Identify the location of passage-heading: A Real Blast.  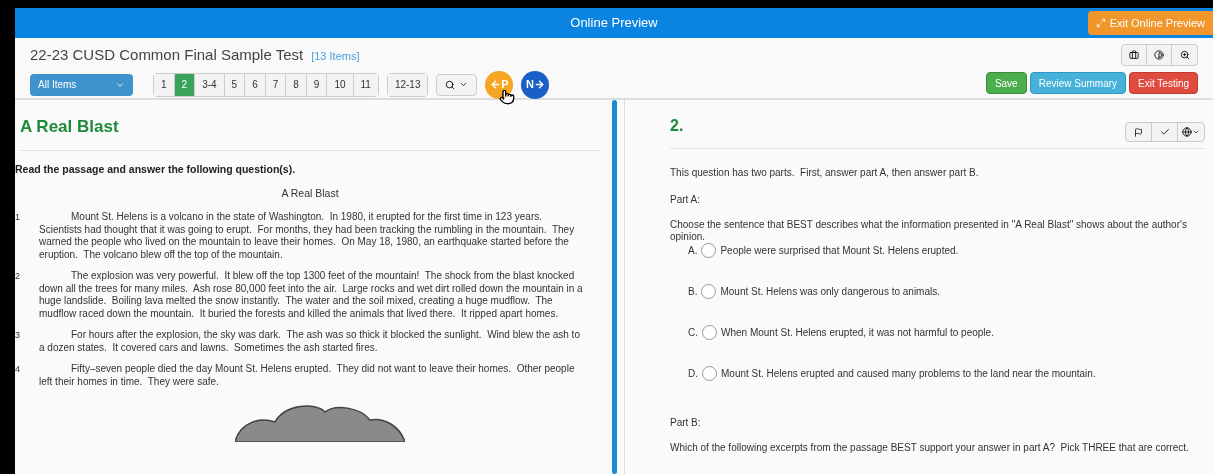
(310, 132).